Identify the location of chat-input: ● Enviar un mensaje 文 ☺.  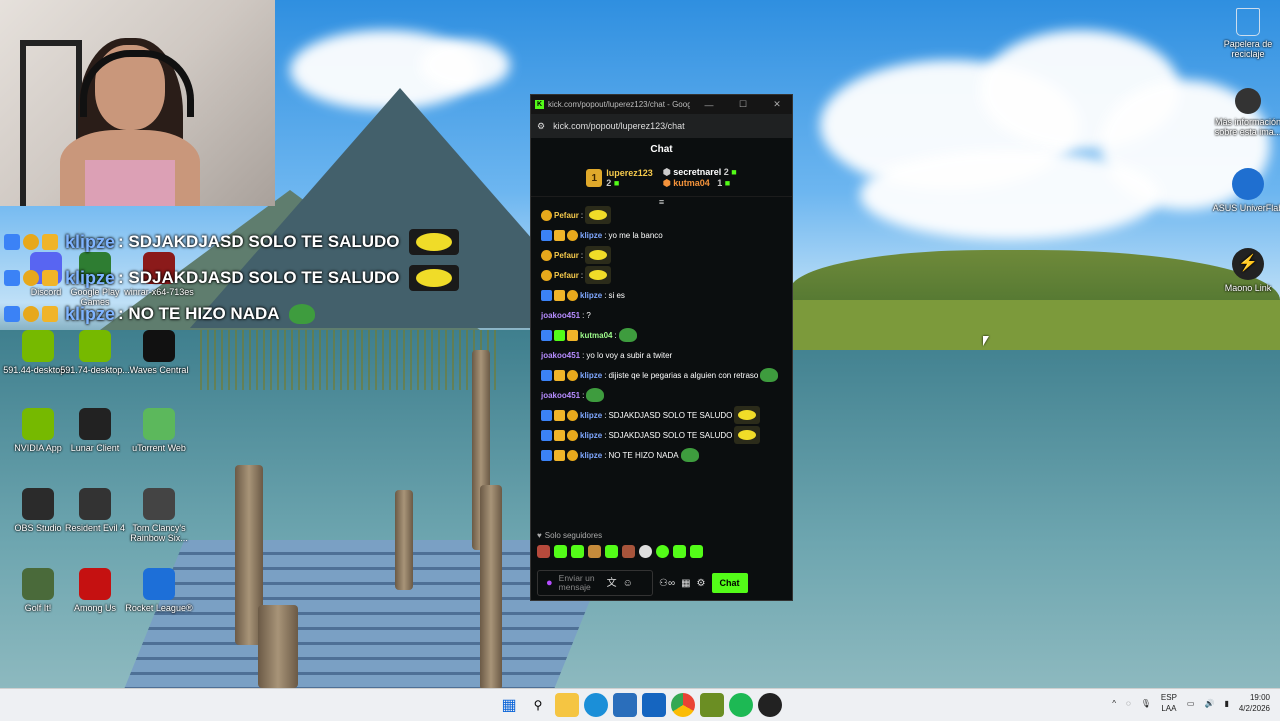
(595, 583).